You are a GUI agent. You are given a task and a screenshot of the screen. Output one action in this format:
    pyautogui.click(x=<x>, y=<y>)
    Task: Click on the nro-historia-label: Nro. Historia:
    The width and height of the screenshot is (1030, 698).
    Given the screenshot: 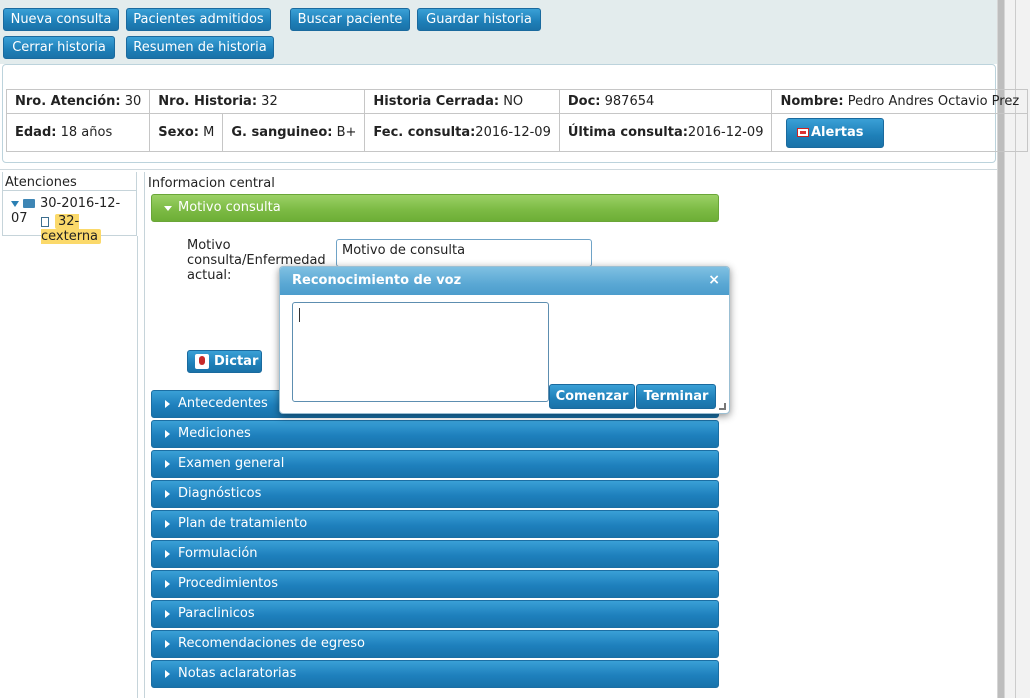 What is the action you would take?
    pyautogui.click(x=208, y=101)
    